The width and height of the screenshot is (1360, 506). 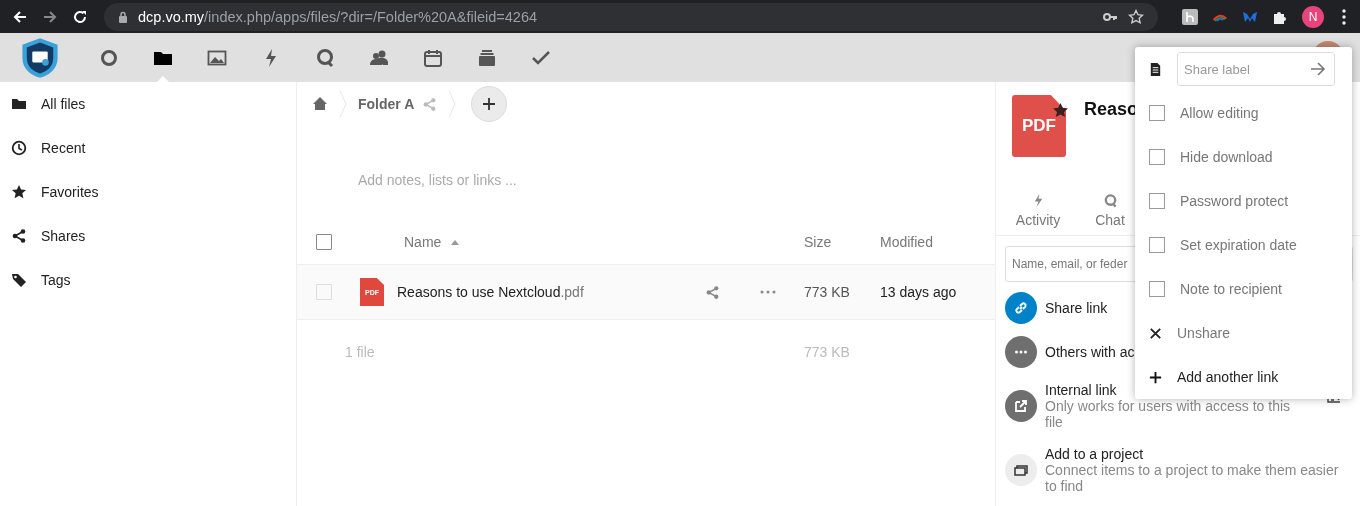 What do you see at coordinates (1256, 69) in the screenshot?
I see `share-label-field: Share label` at bounding box center [1256, 69].